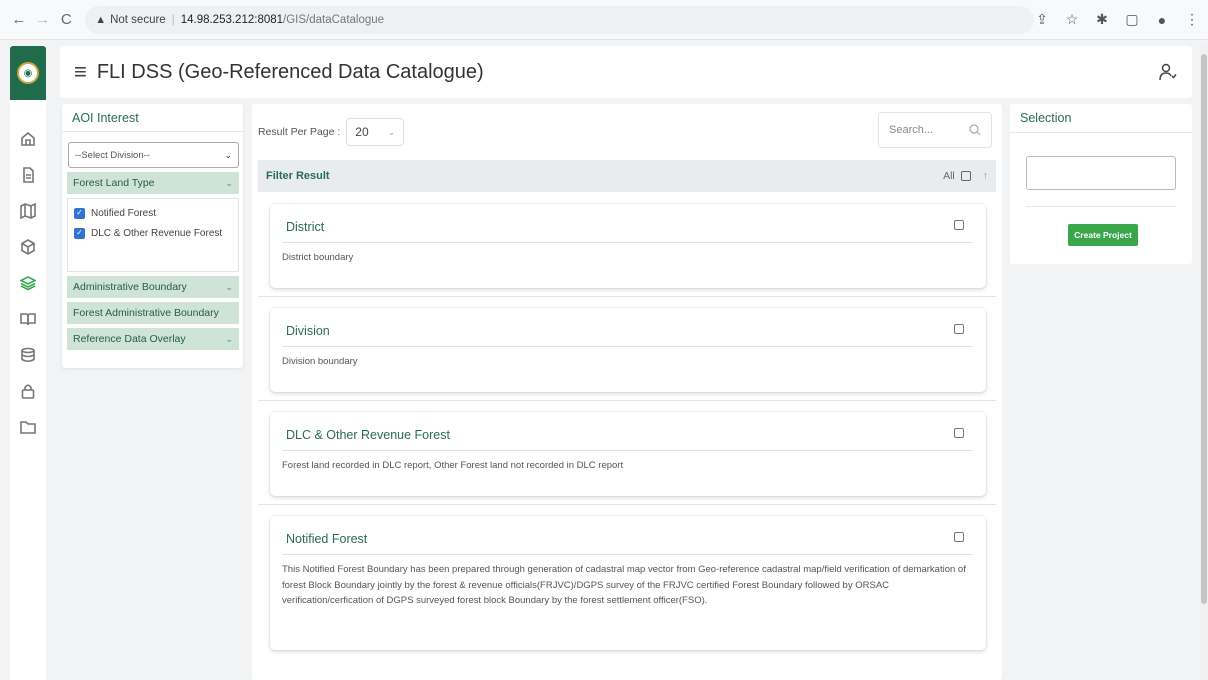  Describe the element at coordinates (308, 331) in the screenshot. I see `card-title: Division` at that location.